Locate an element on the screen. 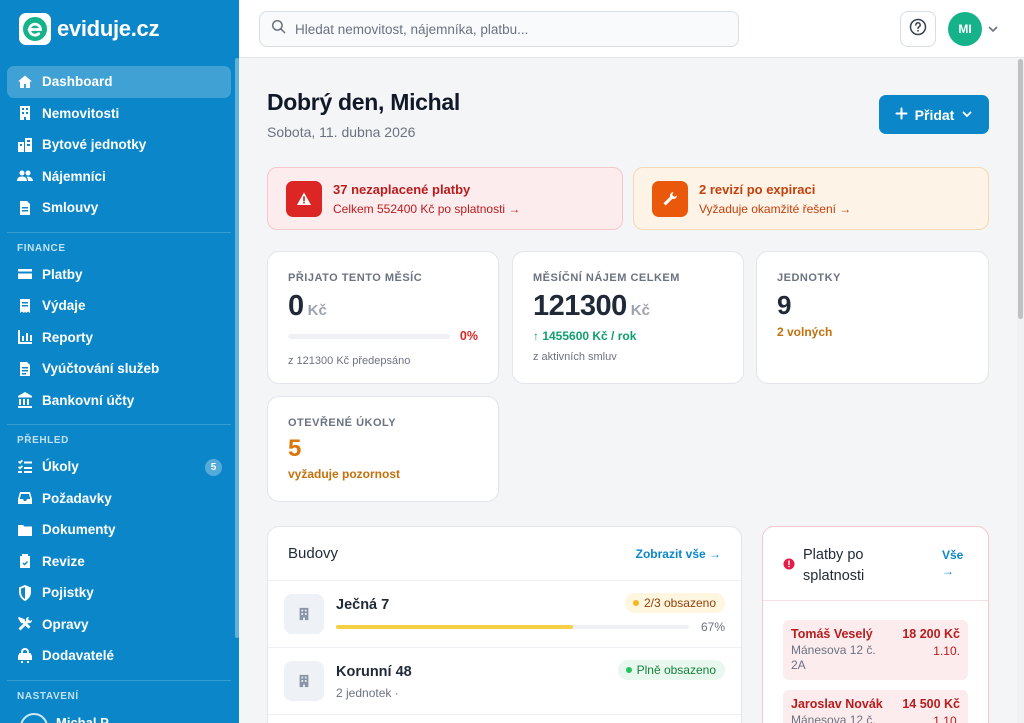 The height and width of the screenshot is (723, 1024). plus-icon is located at coordinates (901, 115).